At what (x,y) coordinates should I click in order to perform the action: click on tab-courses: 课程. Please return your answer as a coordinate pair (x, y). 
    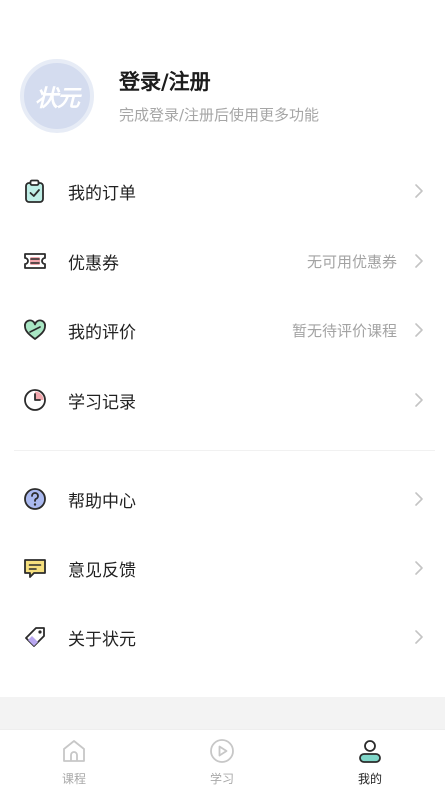
    Looking at the image, I should click on (74, 761).